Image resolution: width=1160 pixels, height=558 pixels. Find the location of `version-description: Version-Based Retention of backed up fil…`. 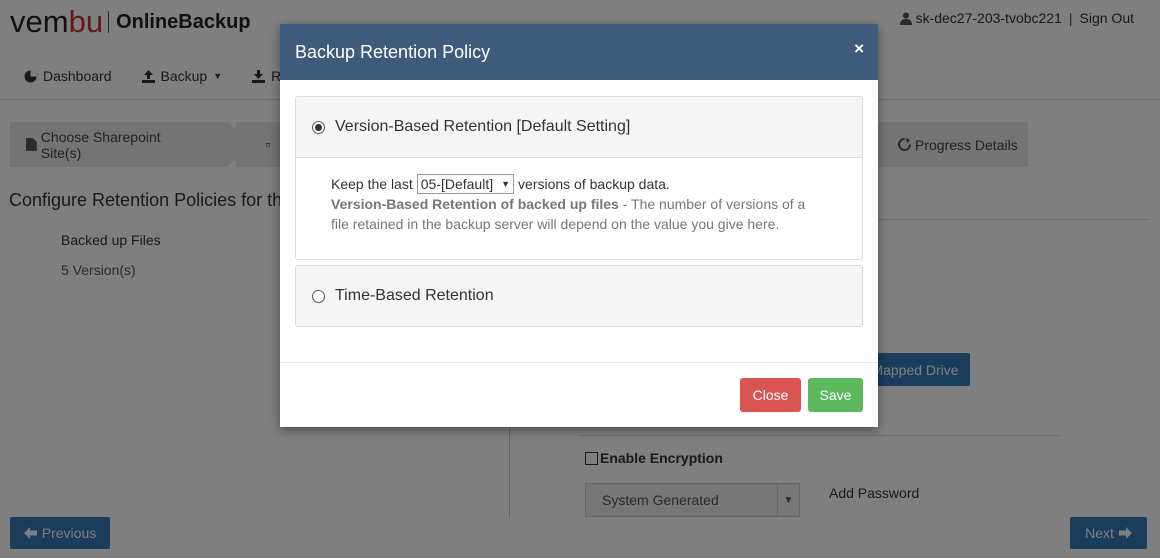

version-description: Version-Based Retention of backed up fil… is located at coordinates (568, 214).